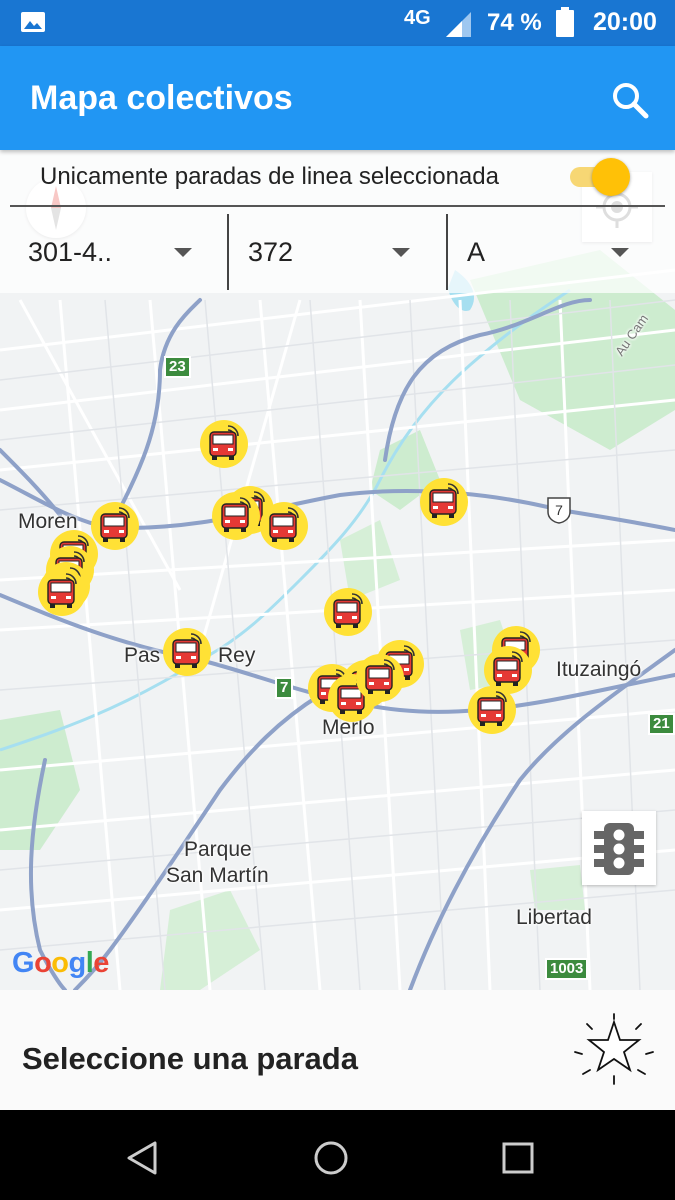 The width and height of the screenshot is (675, 1200). What do you see at coordinates (337, 98) in the screenshot?
I see `app-bar: Mapa colectivos` at bounding box center [337, 98].